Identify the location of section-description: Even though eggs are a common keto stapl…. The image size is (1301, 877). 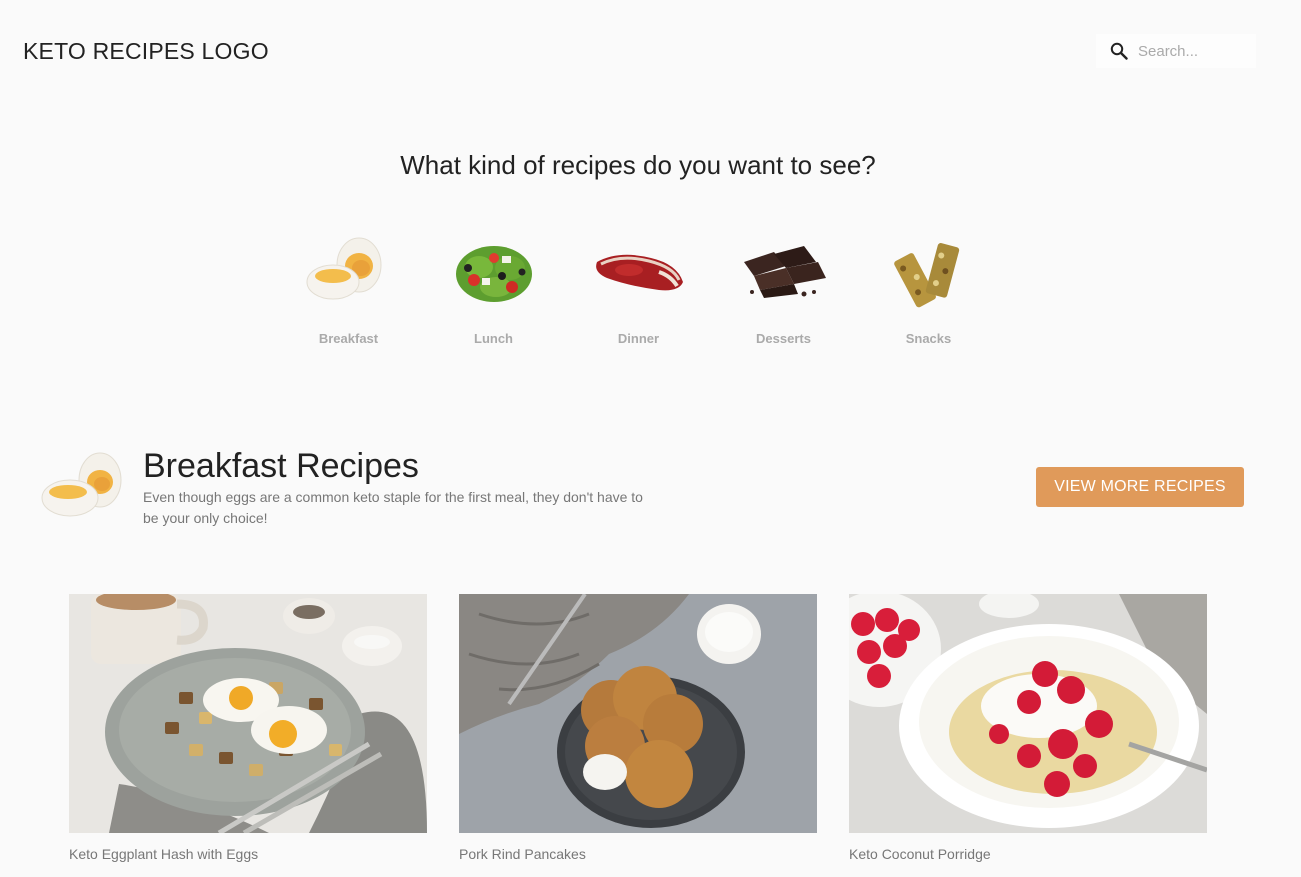
(393, 507).